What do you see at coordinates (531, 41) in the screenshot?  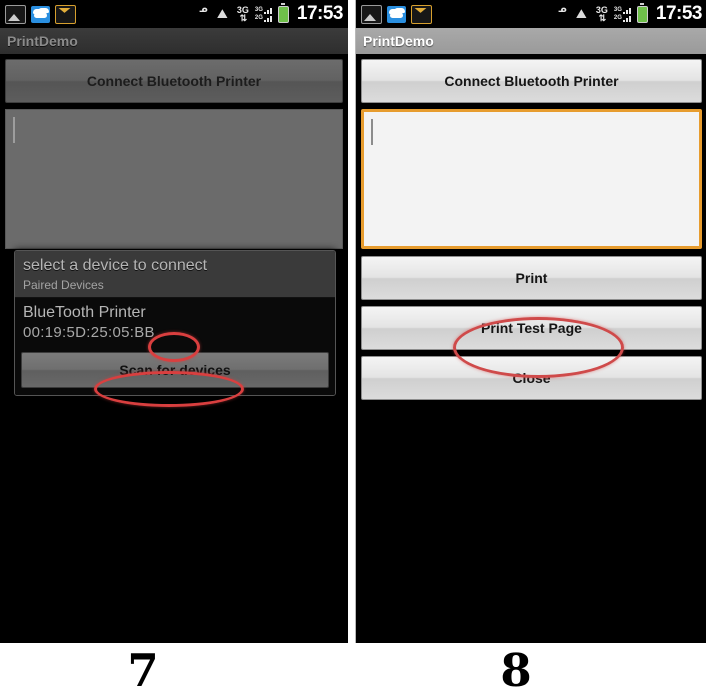 I see `app-title-bar-right: PrintDemo` at bounding box center [531, 41].